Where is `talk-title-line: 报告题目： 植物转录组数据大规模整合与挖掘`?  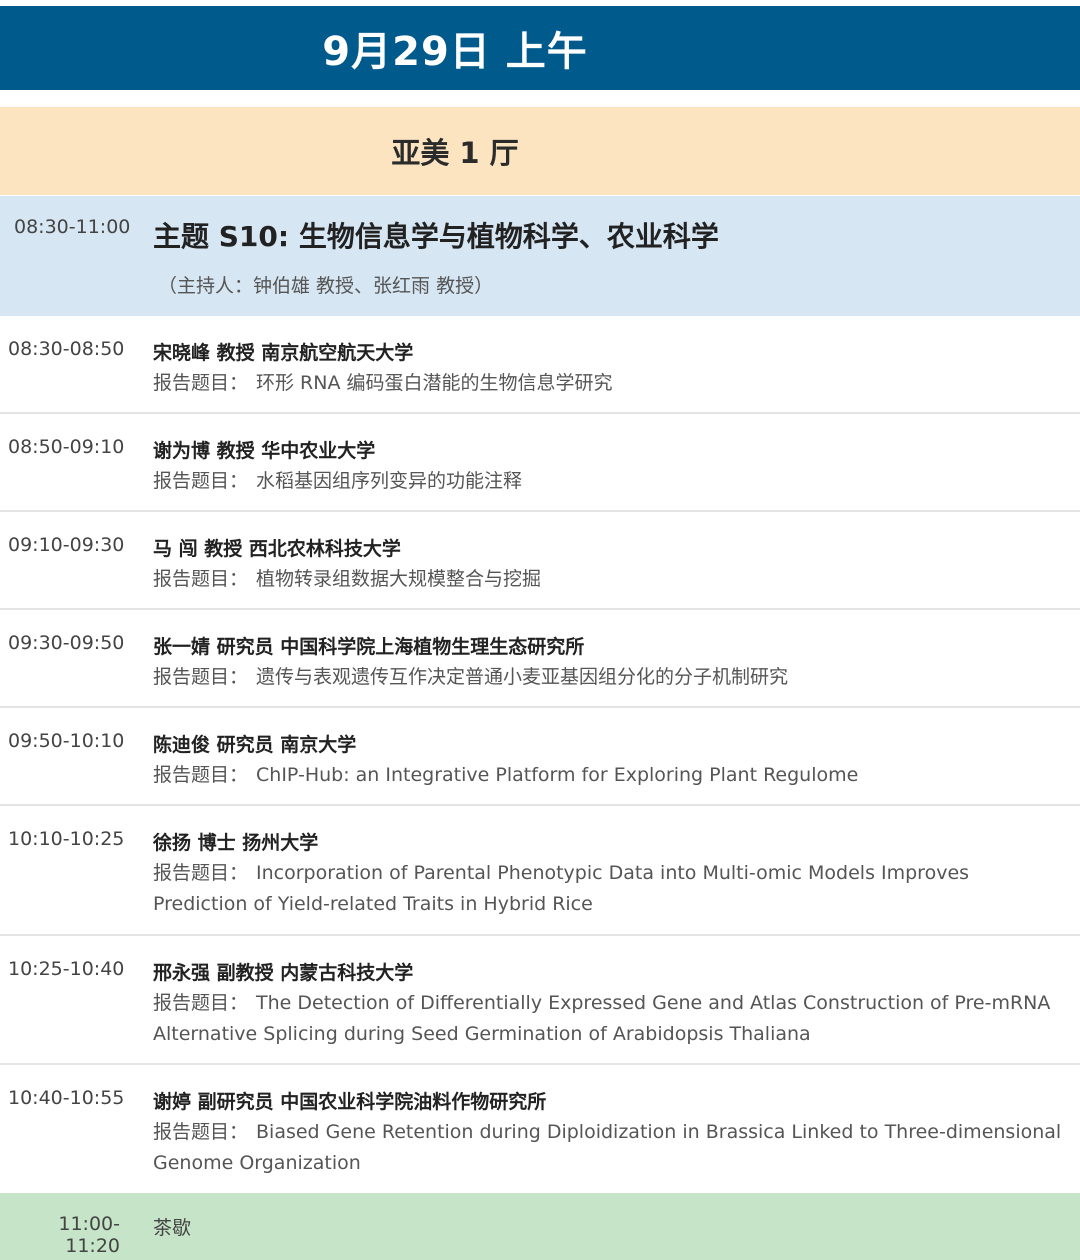
talk-title-line: 报告题目： 植物转录组数据大规模整合与挖掘 is located at coordinates (610, 579).